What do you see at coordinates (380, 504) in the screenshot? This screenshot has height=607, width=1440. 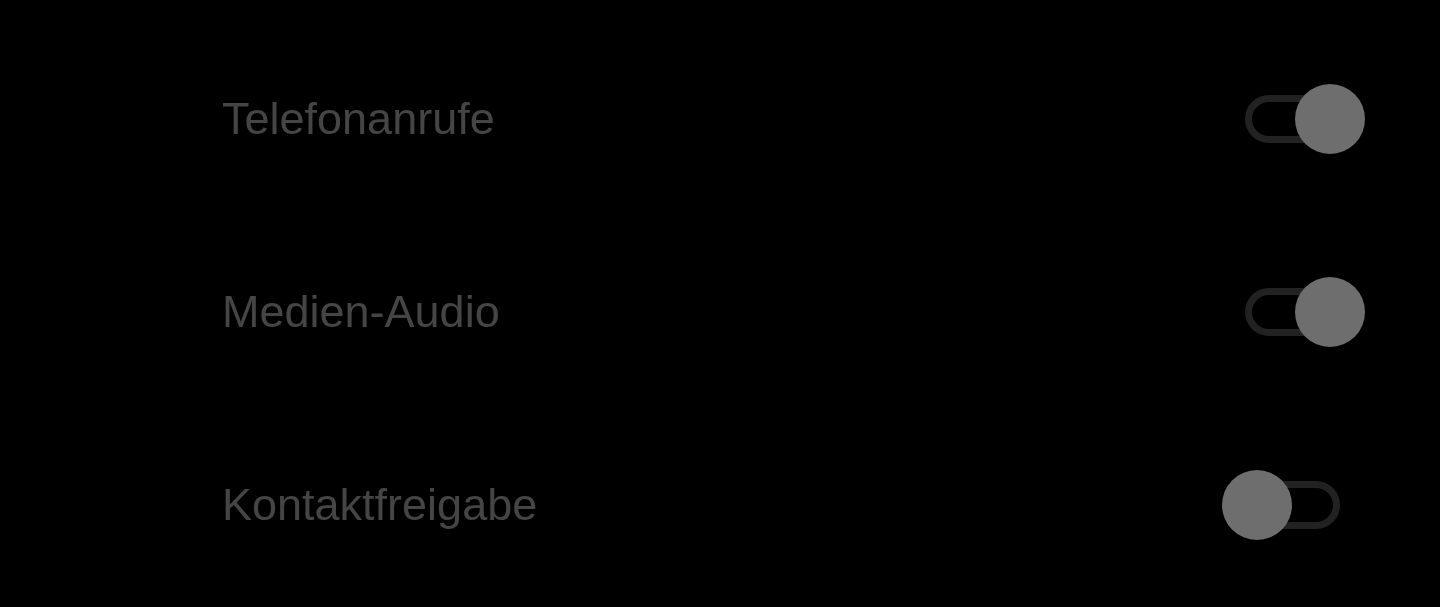 I see `setting-label: Kontaktfreigabe` at bounding box center [380, 504].